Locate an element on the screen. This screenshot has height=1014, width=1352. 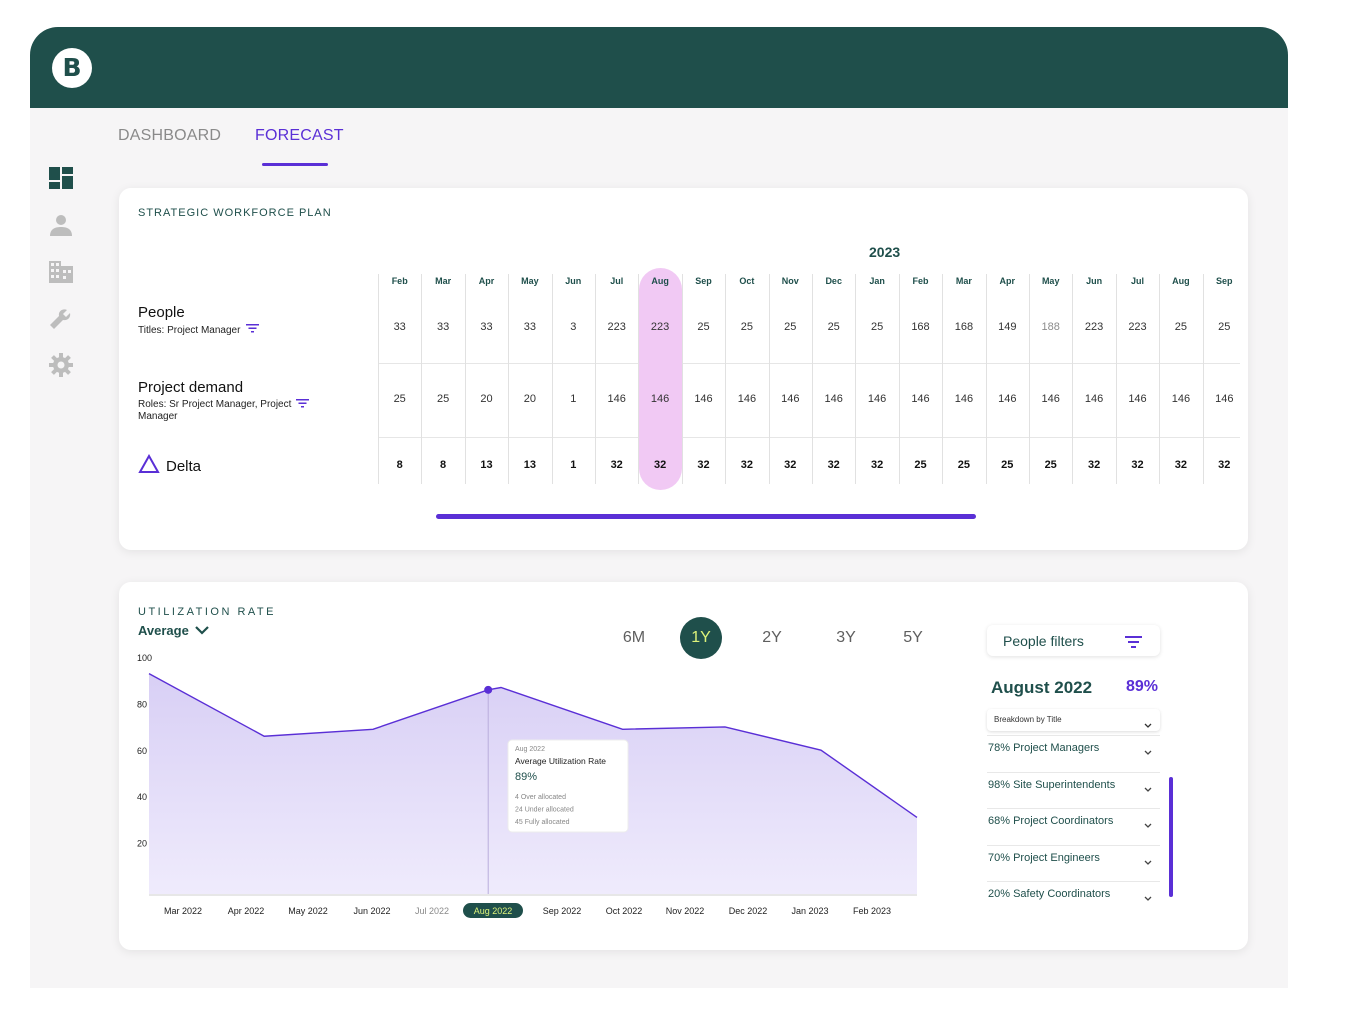
x-tick-label: Jul 2022 is located at coordinates (432, 911).